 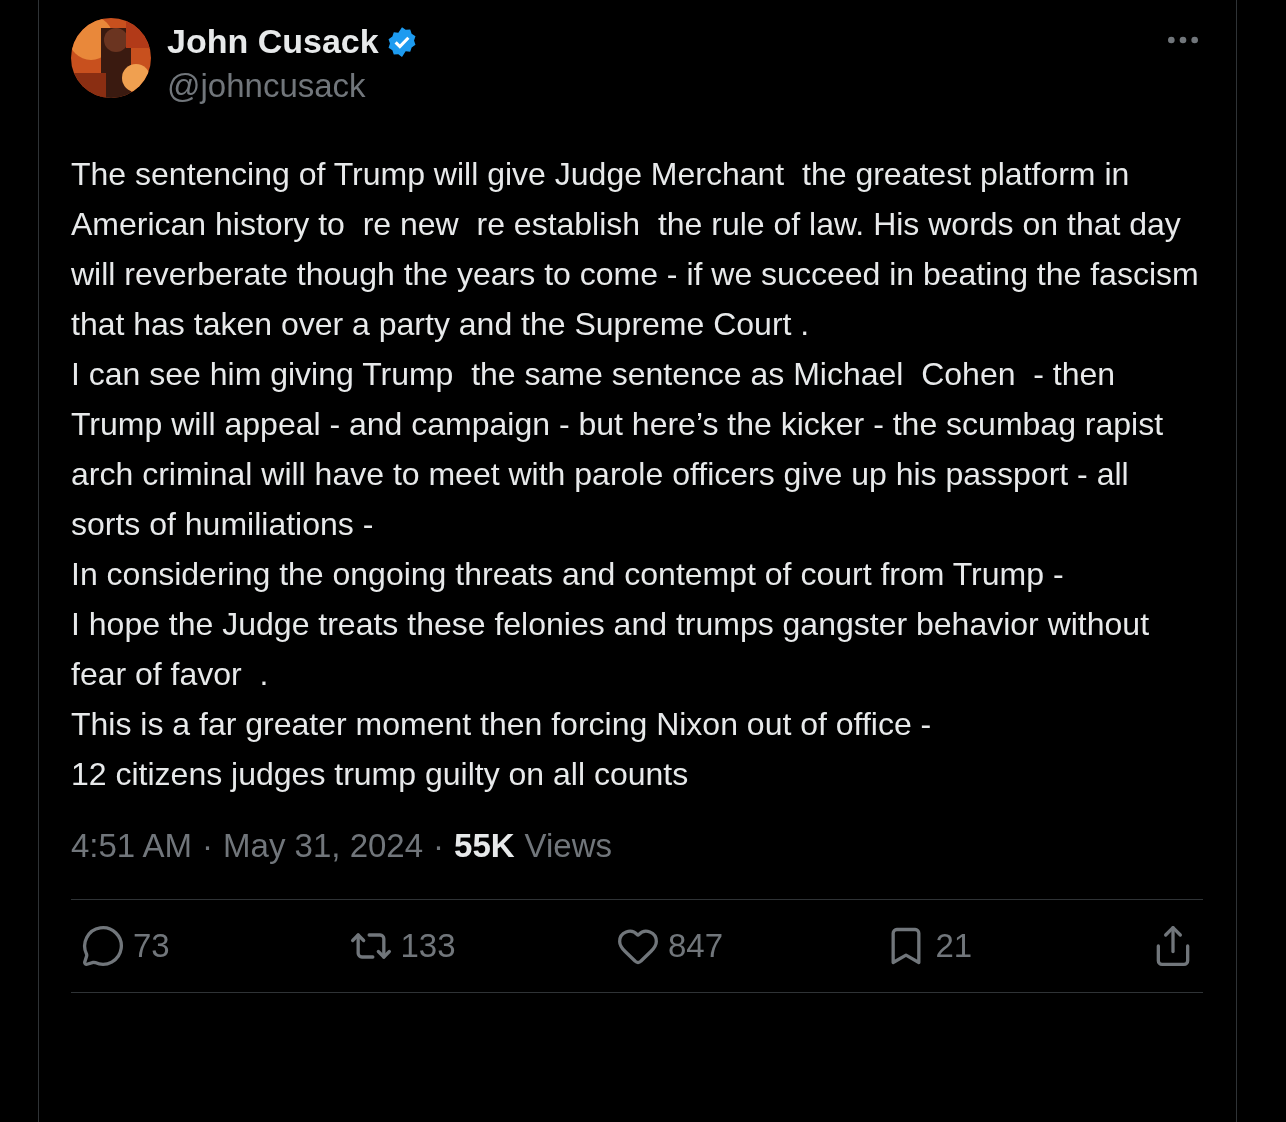 I want to click on post-text: This is a far greater moment then forcing Nixon out of office -, so click(x=502, y=724).